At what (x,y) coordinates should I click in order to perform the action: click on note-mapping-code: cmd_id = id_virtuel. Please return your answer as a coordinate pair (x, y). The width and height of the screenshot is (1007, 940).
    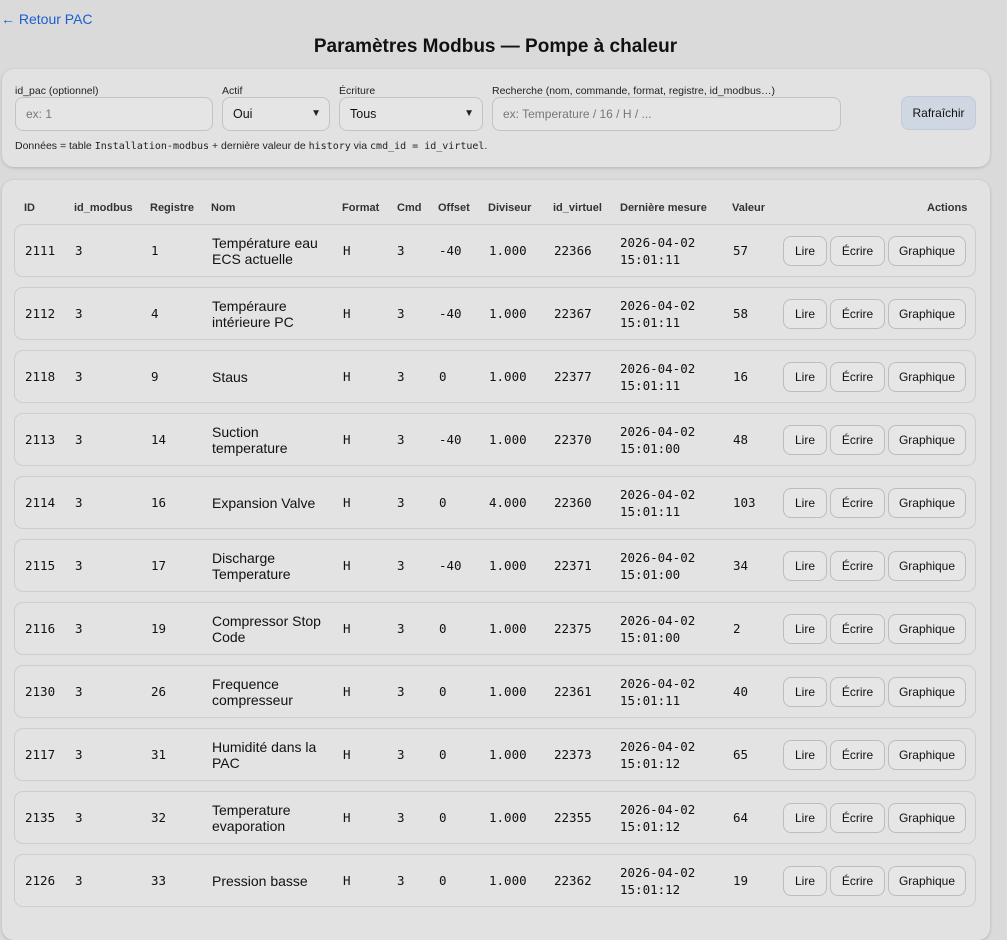
    Looking at the image, I should click on (427, 146).